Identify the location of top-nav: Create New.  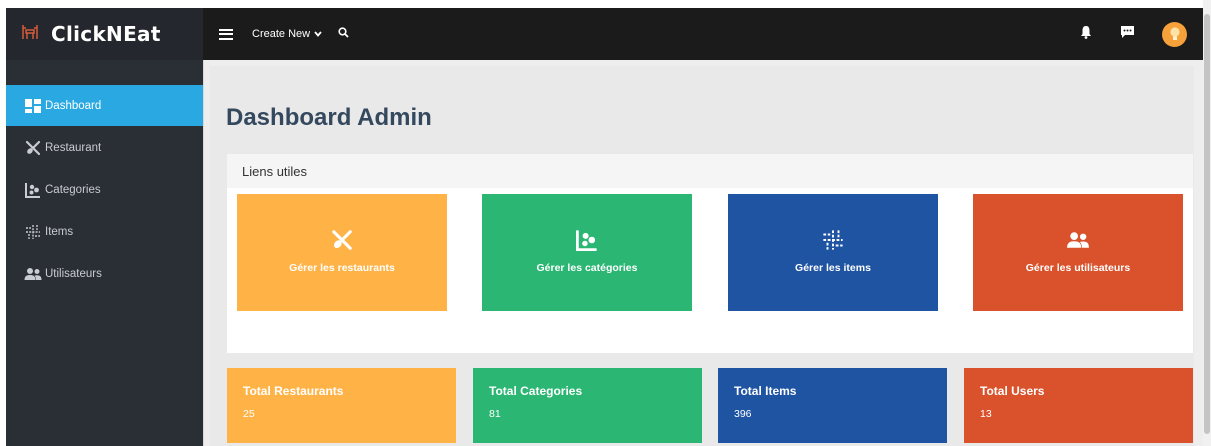
(284, 34).